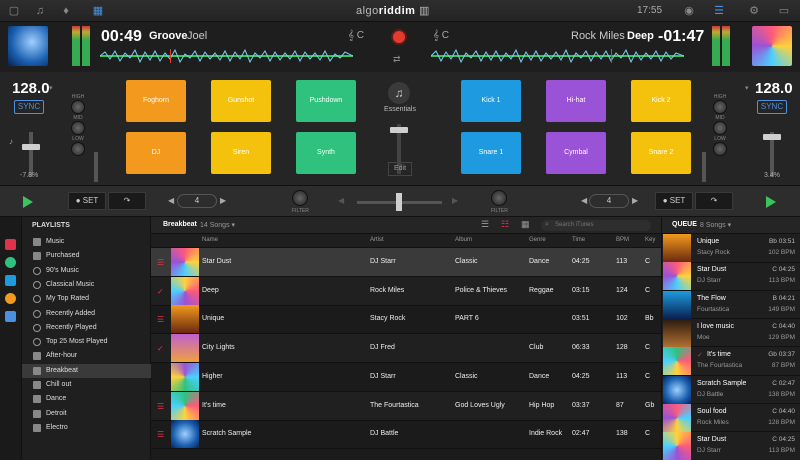 The height and width of the screenshot is (460, 800). What do you see at coordinates (731, 389) in the screenshot?
I see `queue-item: Scratch Sample DJ Battle C 02:47 138 BPM` at bounding box center [731, 389].